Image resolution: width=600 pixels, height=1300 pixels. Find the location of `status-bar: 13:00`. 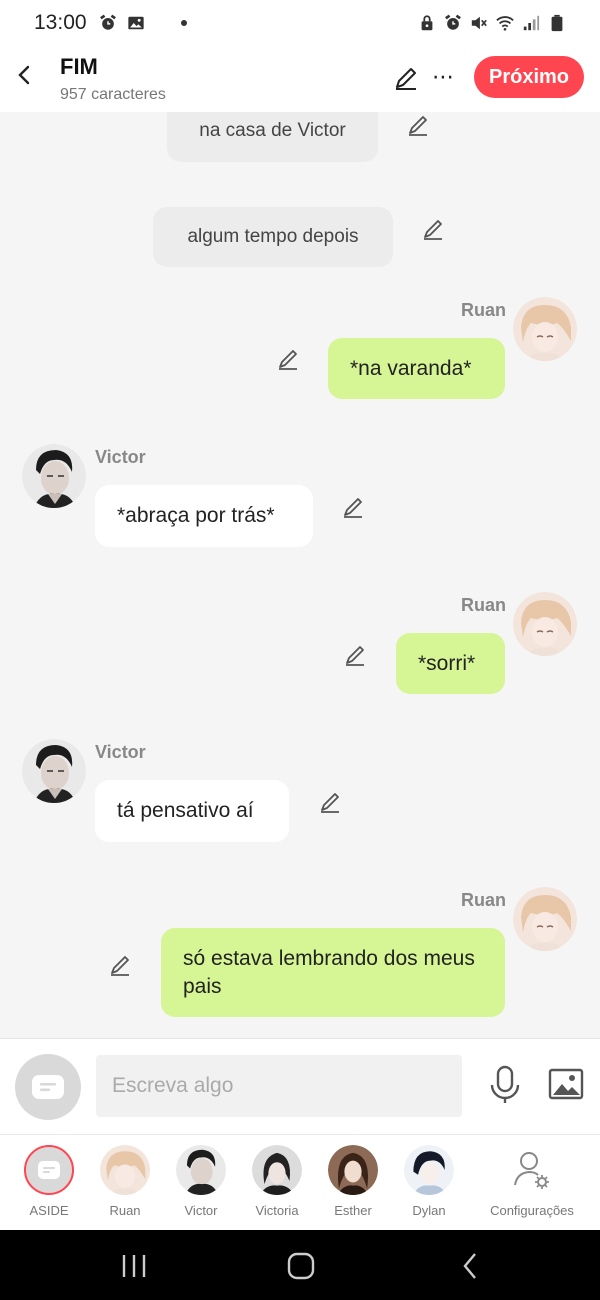

status-bar: 13:00 is located at coordinates (300, 23).